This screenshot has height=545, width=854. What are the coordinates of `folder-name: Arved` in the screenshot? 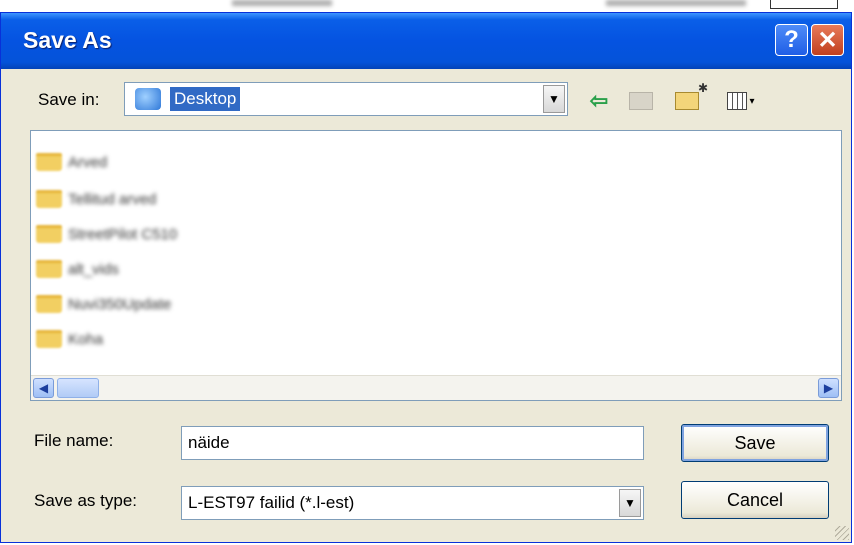 It's located at (88, 162).